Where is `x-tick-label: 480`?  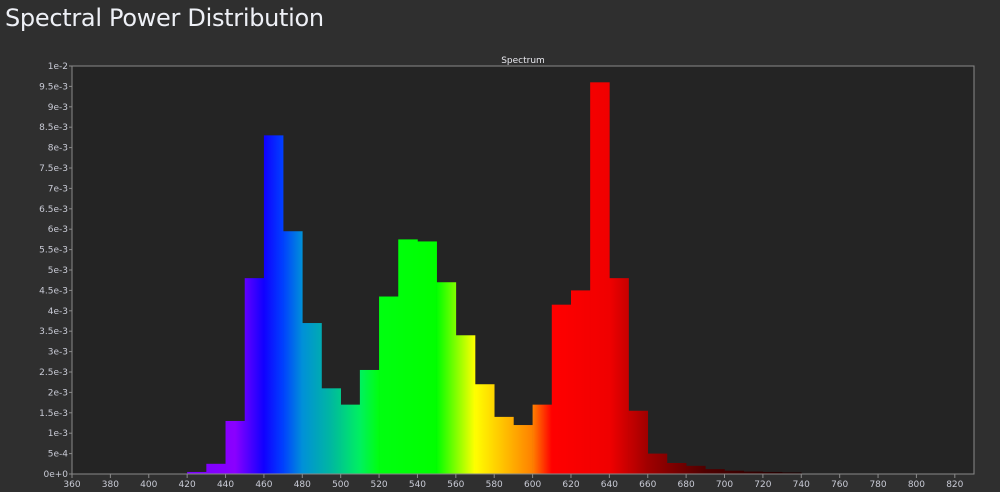 x-tick-label: 480 is located at coordinates (302, 485).